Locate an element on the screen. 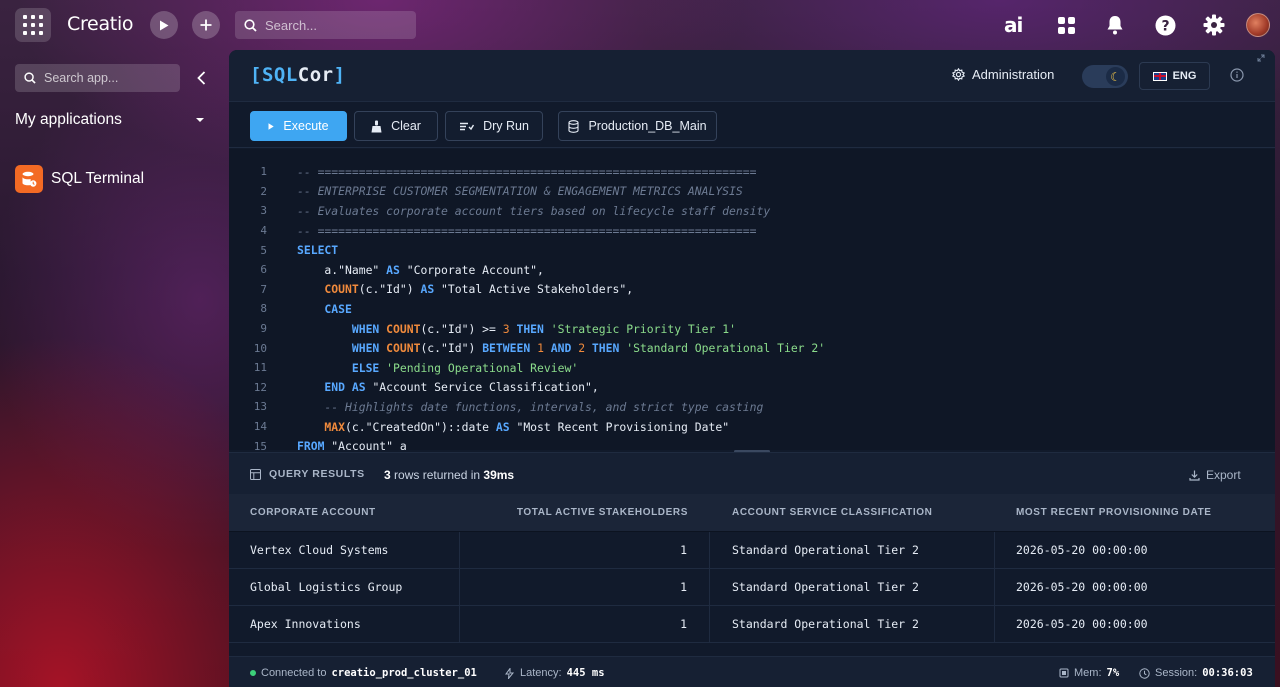  download-icon is located at coordinates (1194, 475).